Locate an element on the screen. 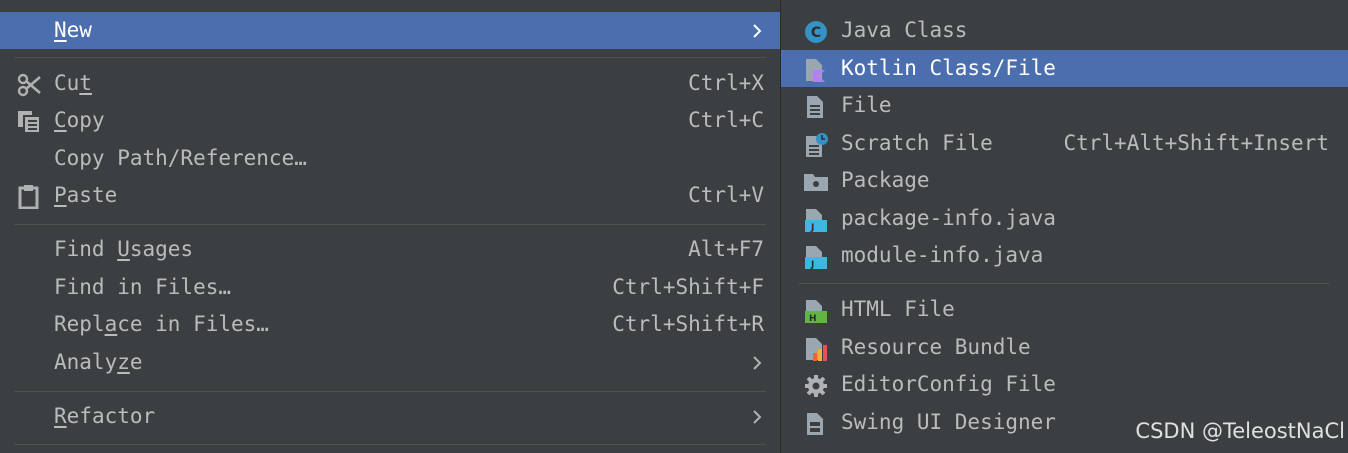 This screenshot has width=1348, height=453. submenu-item-label: module-info.java is located at coordinates (942, 255).